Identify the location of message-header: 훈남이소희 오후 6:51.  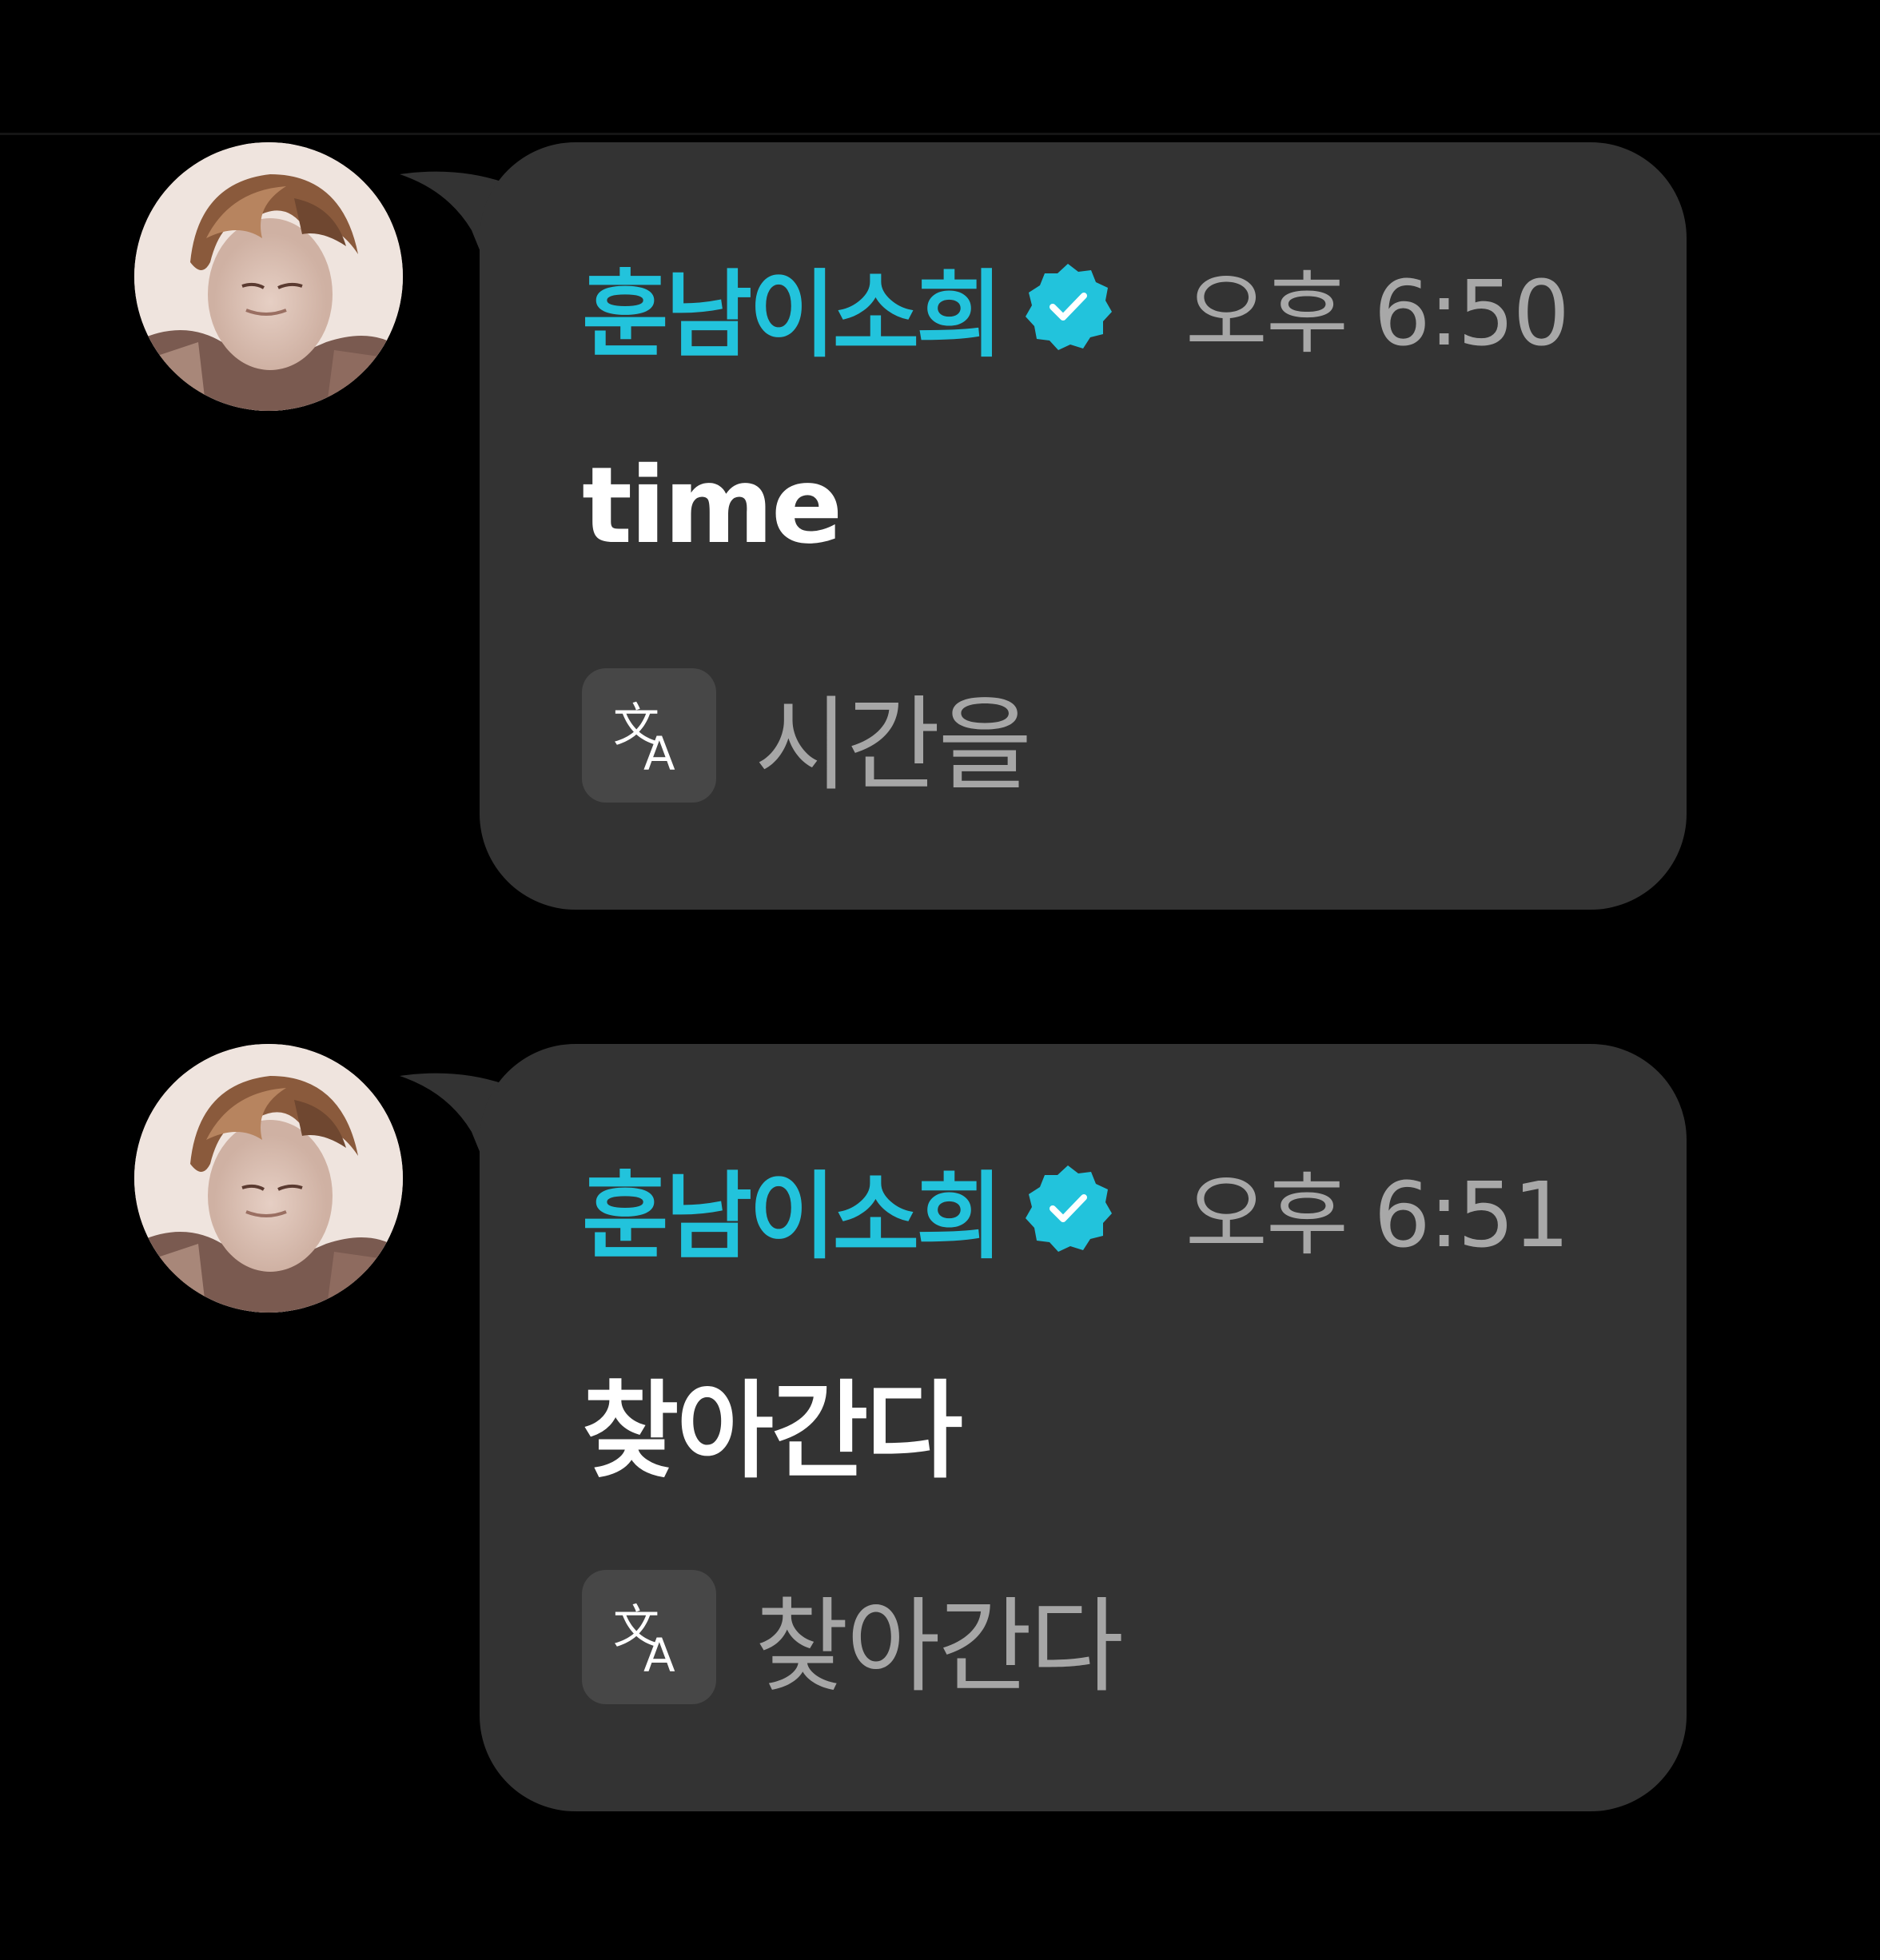
(1076, 1214).